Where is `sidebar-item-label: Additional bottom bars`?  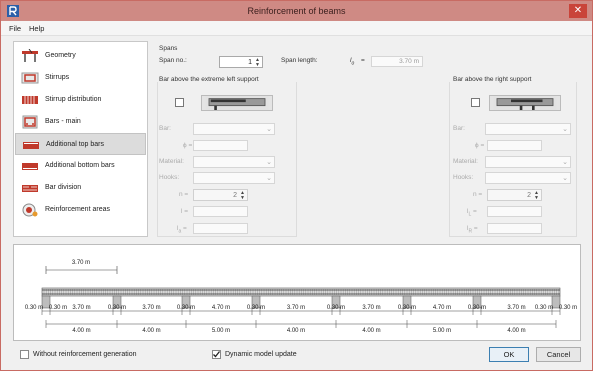 sidebar-item-label: Additional bottom bars is located at coordinates (80, 165).